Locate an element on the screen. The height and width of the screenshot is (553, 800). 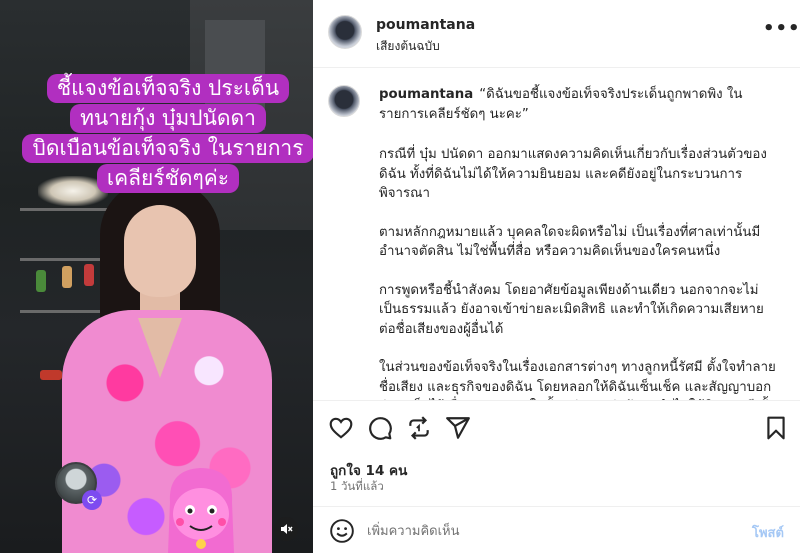
repost-icon is located at coordinates (419, 428).